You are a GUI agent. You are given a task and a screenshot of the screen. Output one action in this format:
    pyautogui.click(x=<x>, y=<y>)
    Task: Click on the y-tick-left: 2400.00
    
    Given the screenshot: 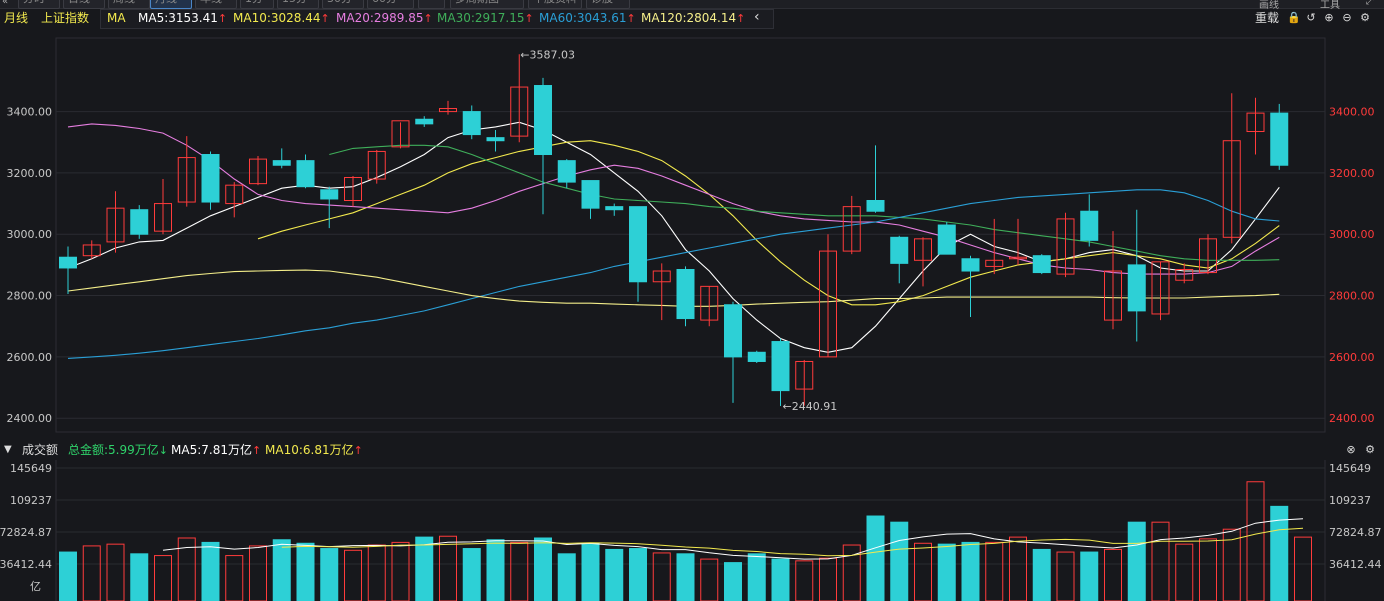 What is the action you would take?
    pyautogui.click(x=30, y=418)
    